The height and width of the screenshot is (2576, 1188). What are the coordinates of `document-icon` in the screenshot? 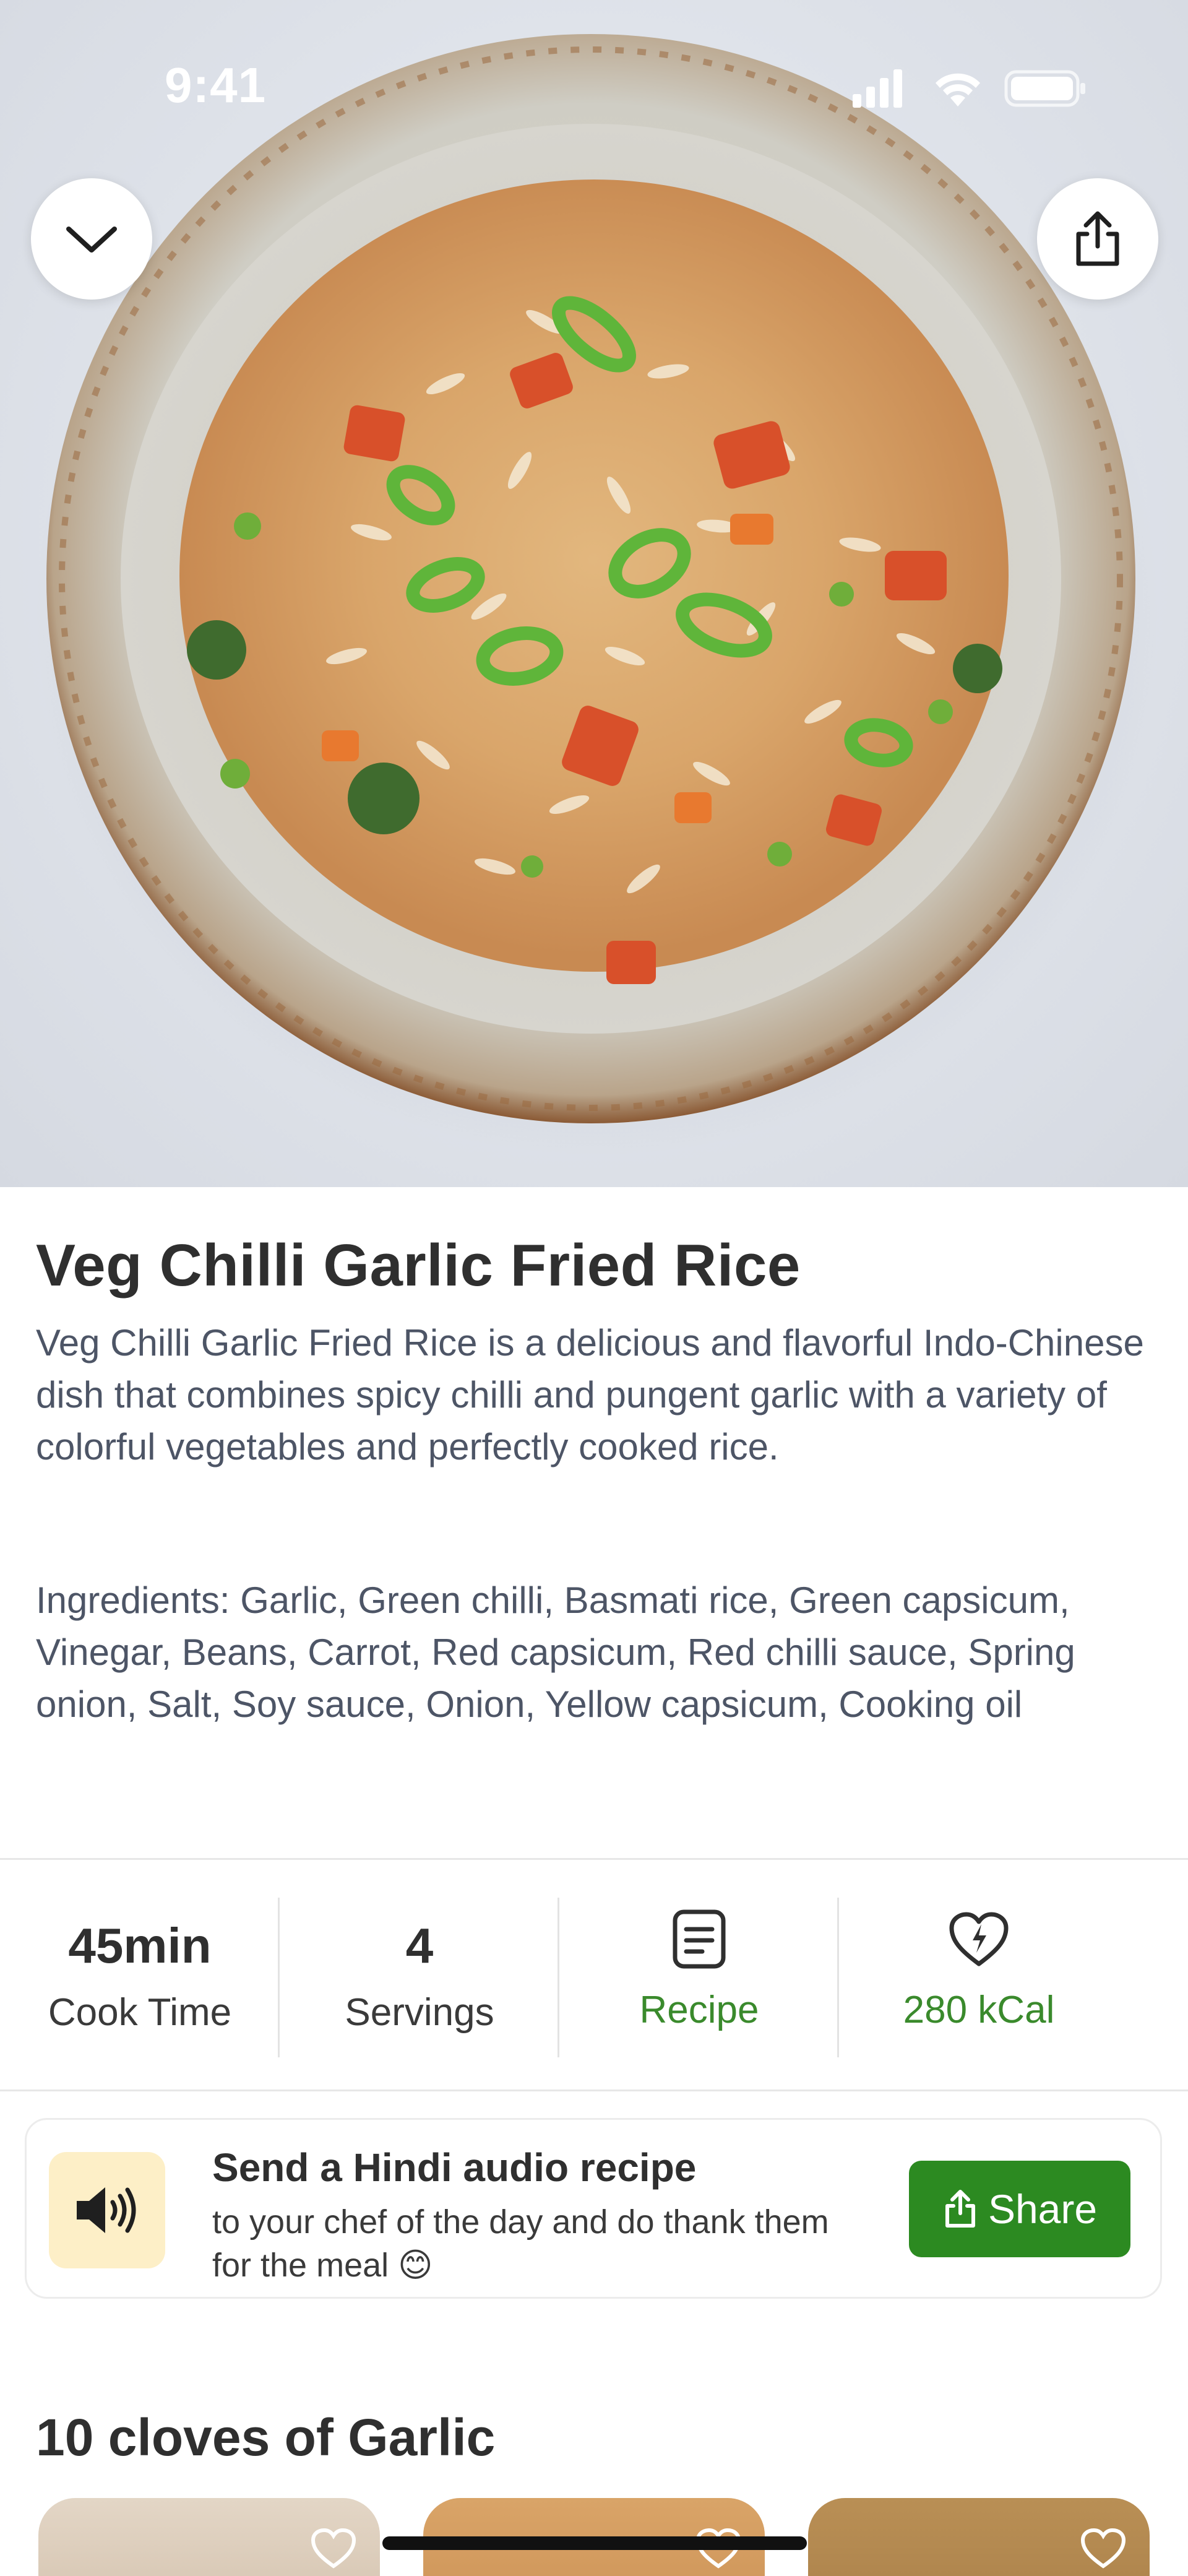 It's located at (699, 1939).